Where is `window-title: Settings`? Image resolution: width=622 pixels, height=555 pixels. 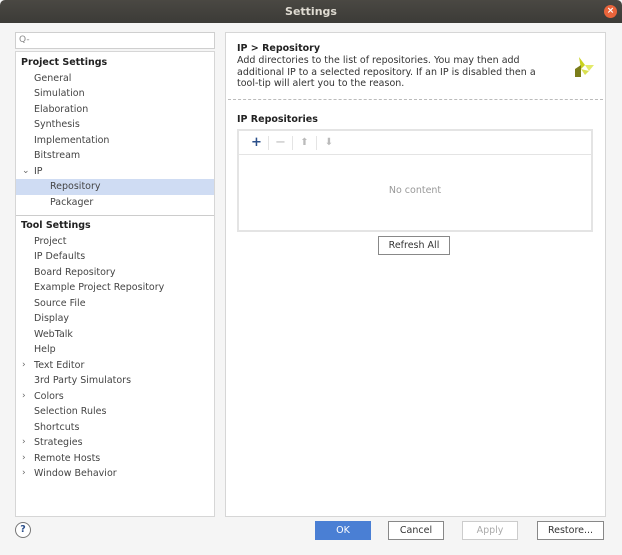 window-title: Settings is located at coordinates (311, 11).